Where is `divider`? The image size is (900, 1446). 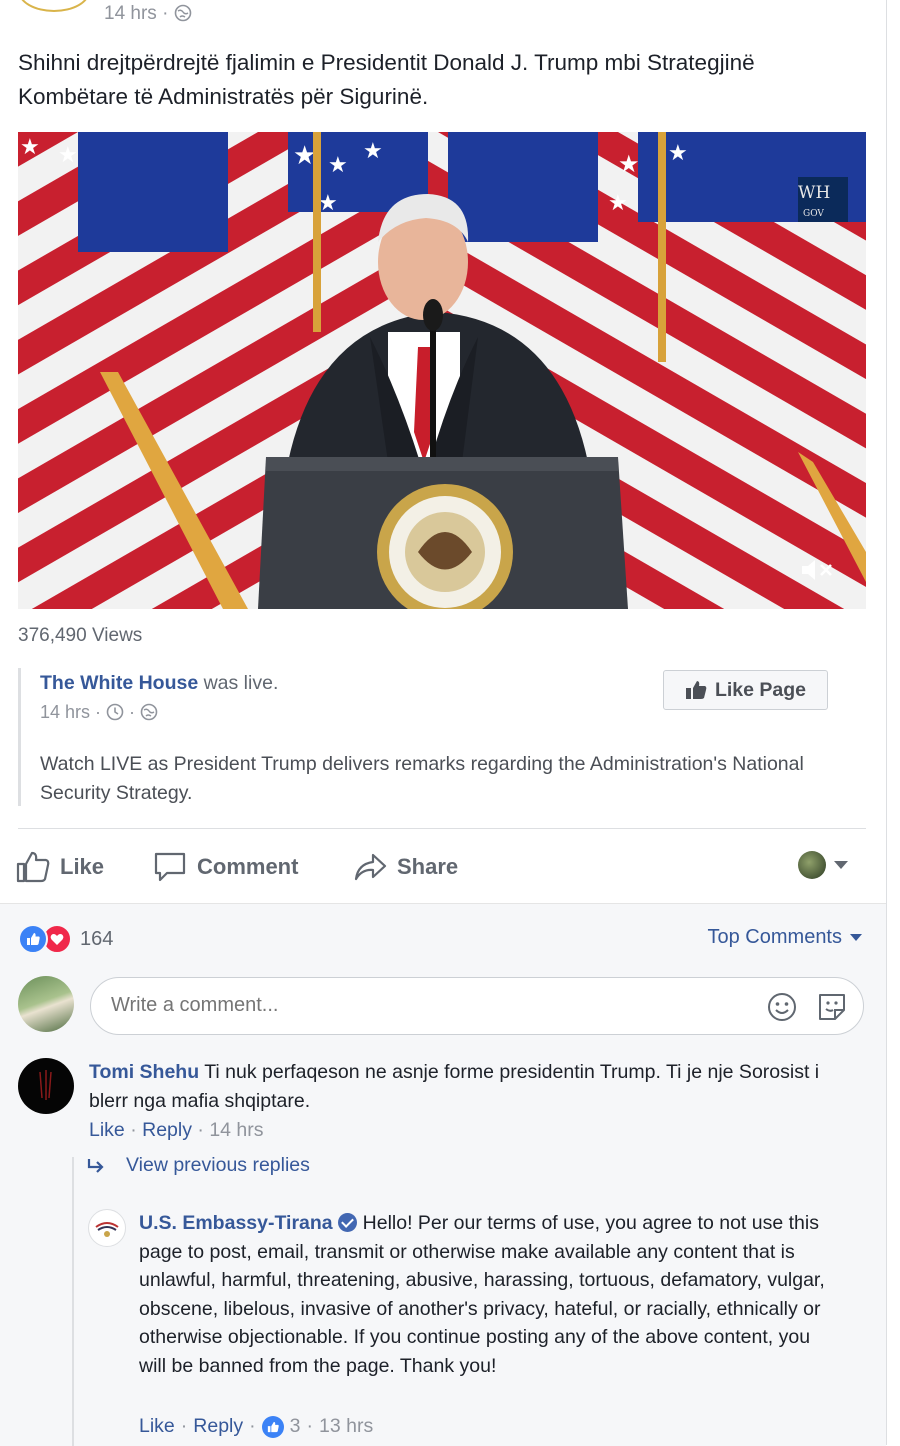
divider is located at coordinates (442, 828).